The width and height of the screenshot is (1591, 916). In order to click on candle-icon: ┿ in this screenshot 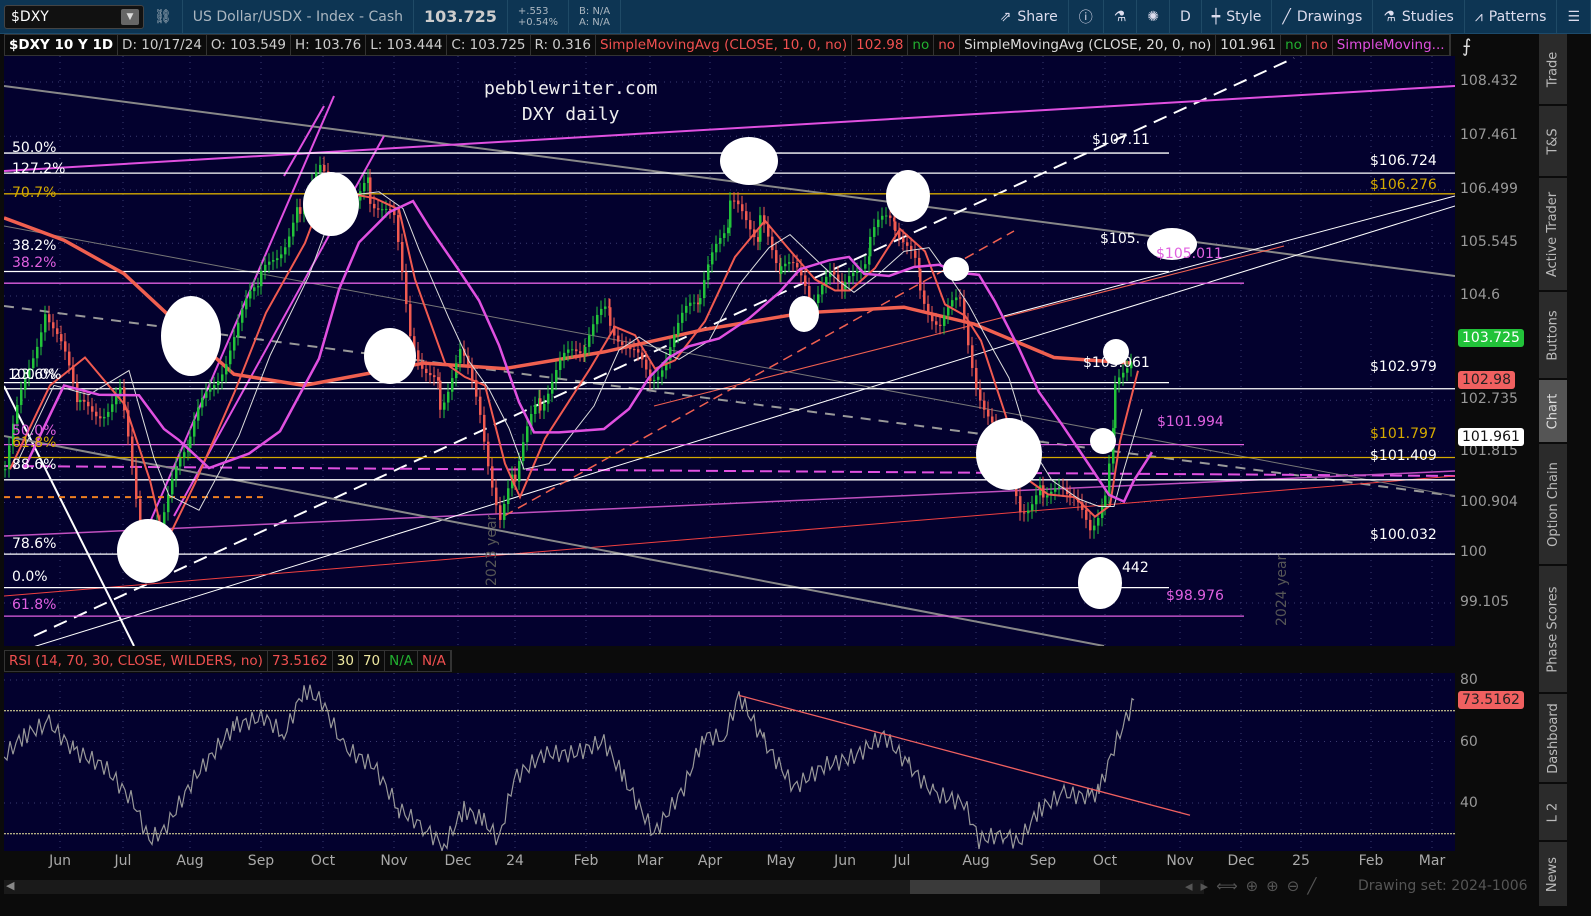, I will do `click(1216, 17)`.